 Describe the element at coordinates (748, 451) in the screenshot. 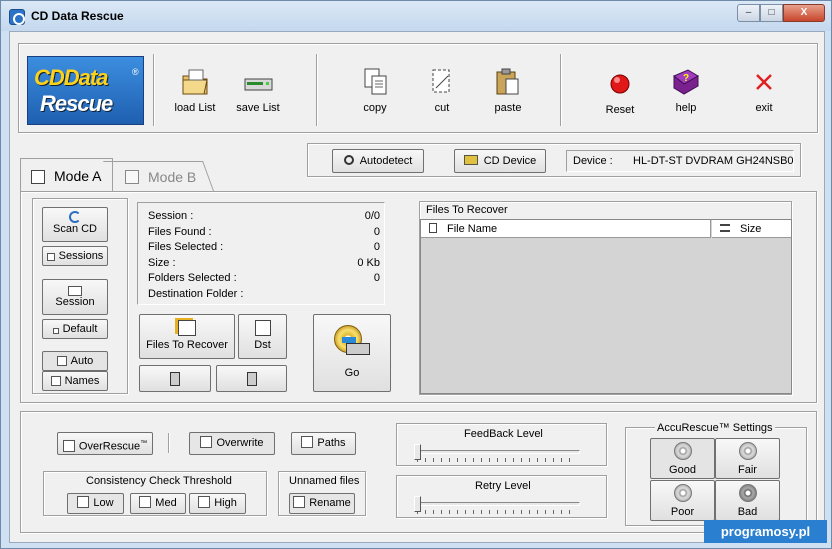

I see `fair-disc-icon` at that location.